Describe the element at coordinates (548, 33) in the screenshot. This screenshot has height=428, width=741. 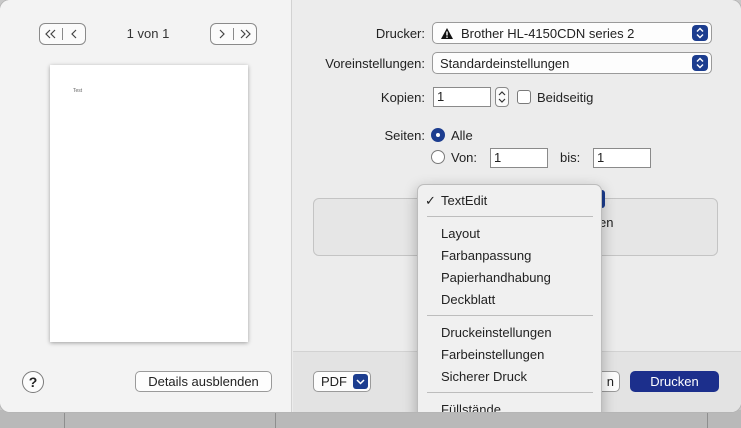
I see `printer-value: Brother HL-4150CDN series 2` at that location.